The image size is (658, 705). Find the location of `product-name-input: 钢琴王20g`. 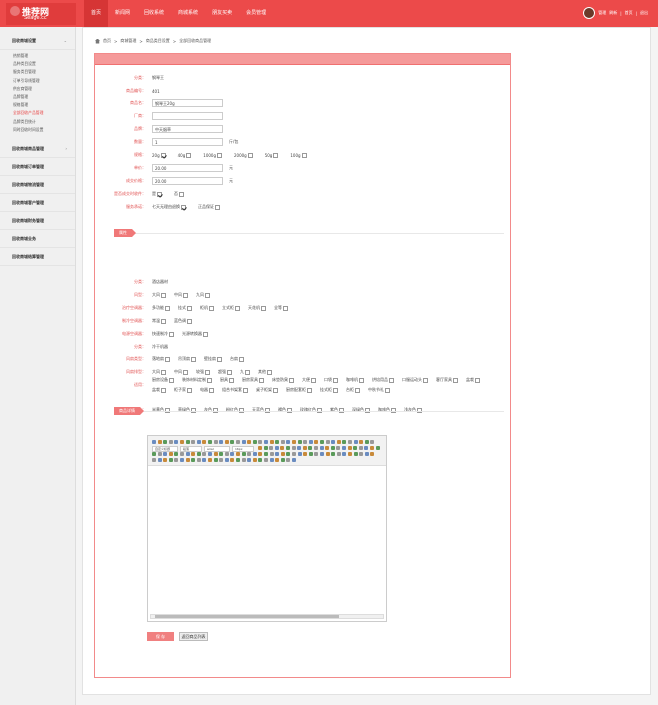

product-name-input: 钢琴王20g is located at coordinates (187, 103).